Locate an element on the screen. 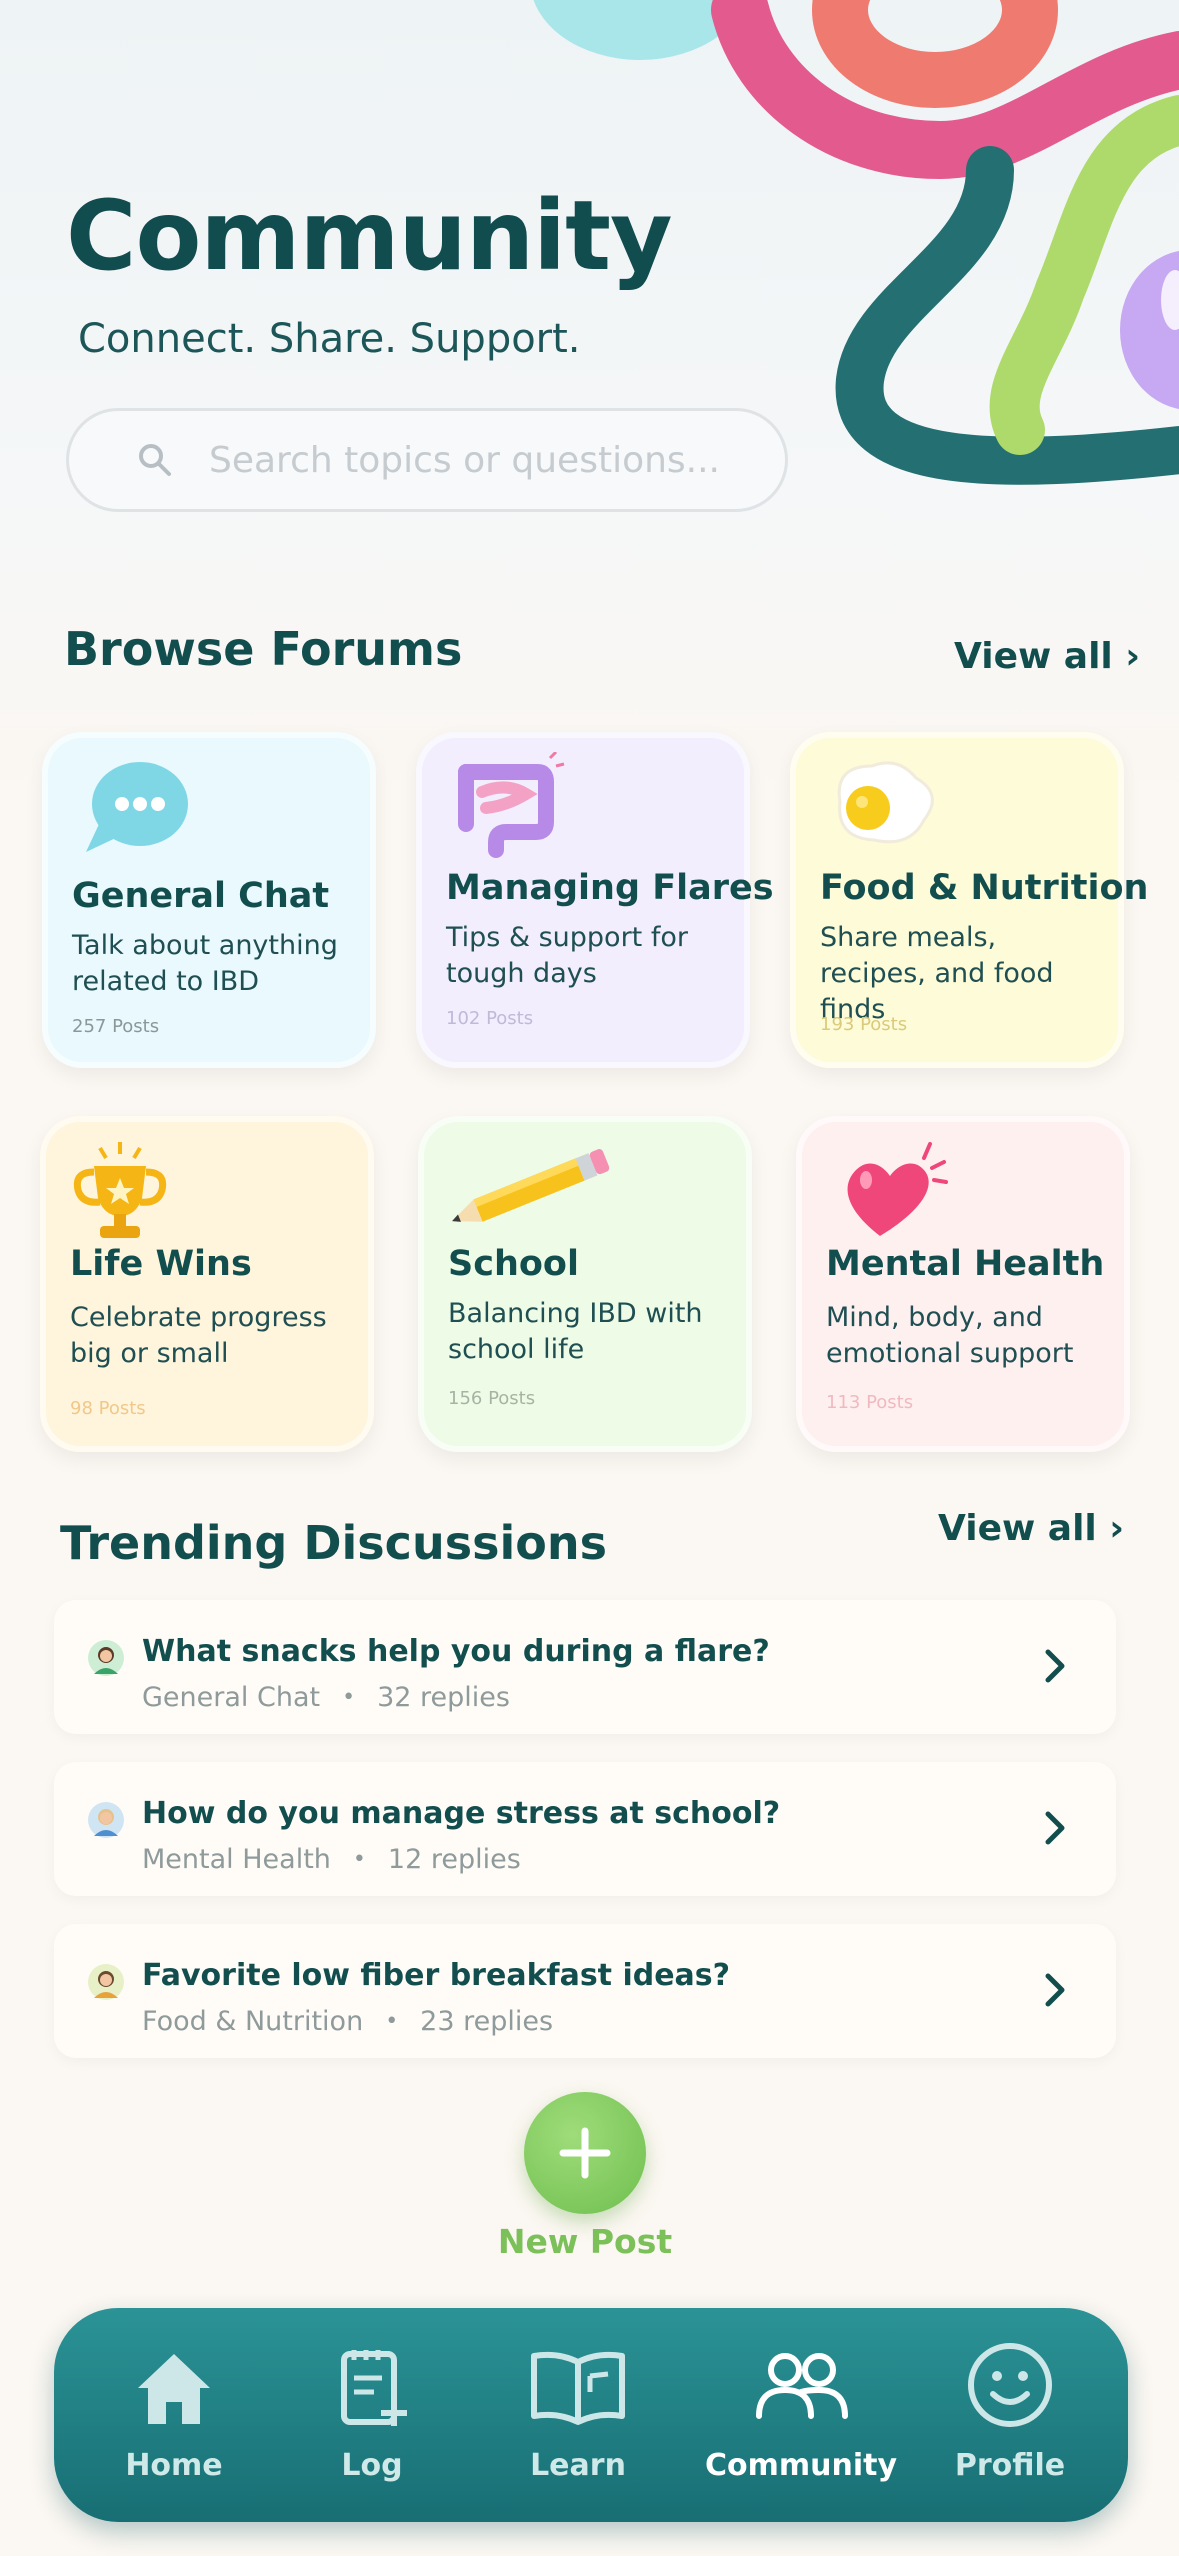 This screenshot has height=2556, width=1179. speech-bubble-icon is located at coordinates (137, 807).